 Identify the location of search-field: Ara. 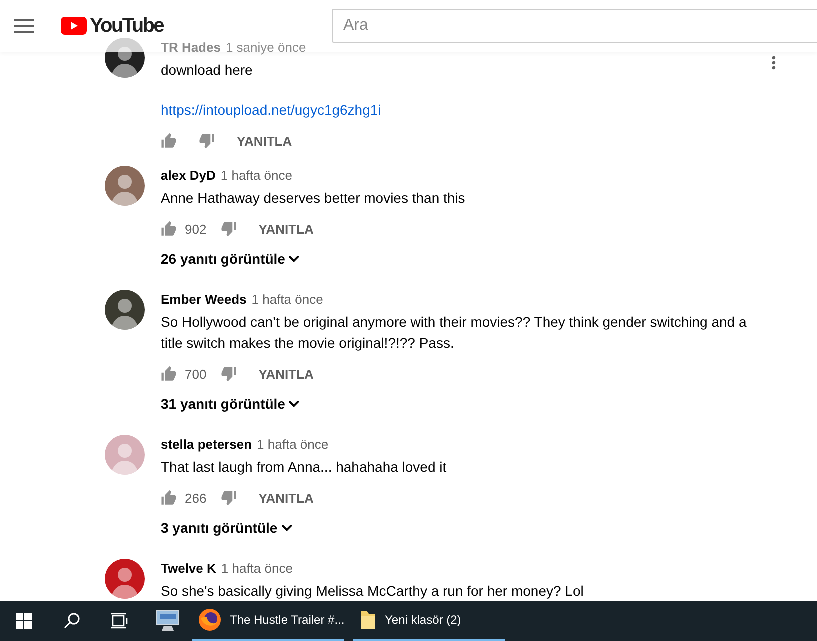
(574, 26).